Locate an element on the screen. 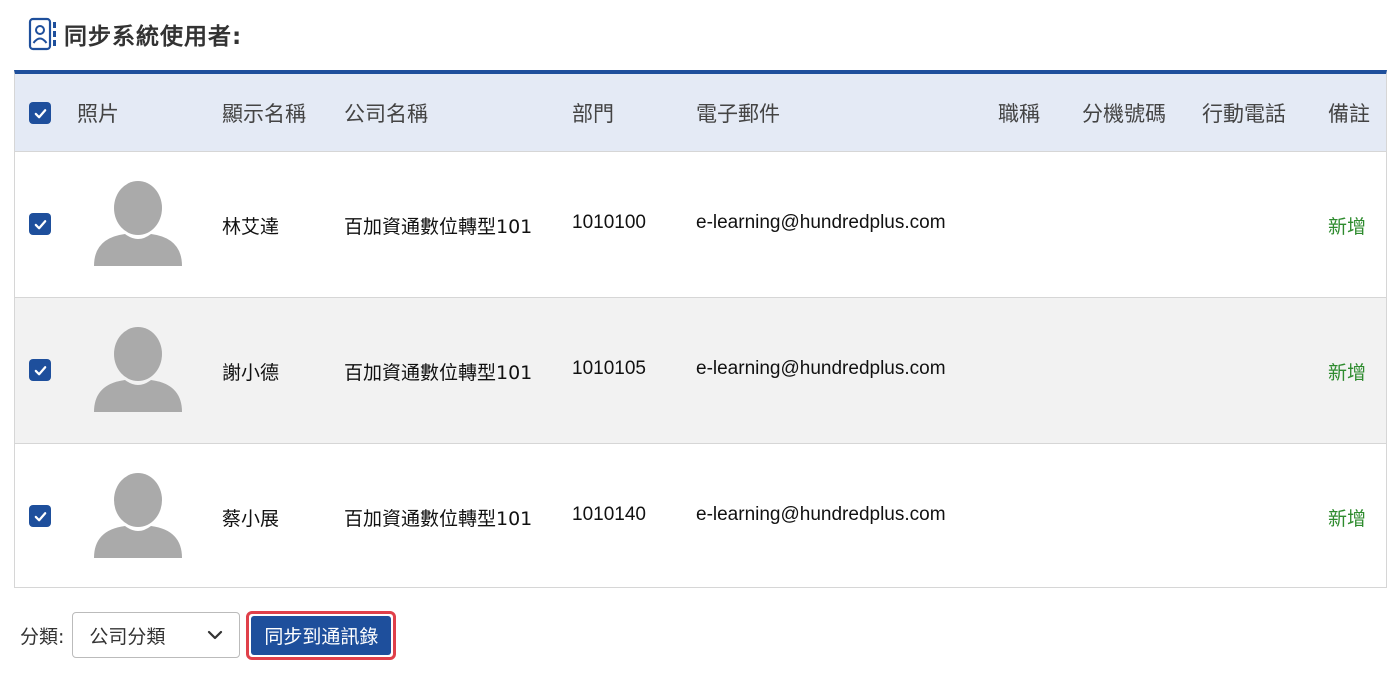 The height and width of the screenshot is (677, 1400). col-job-title: 職稱 is located at coordinates (1019, 114).